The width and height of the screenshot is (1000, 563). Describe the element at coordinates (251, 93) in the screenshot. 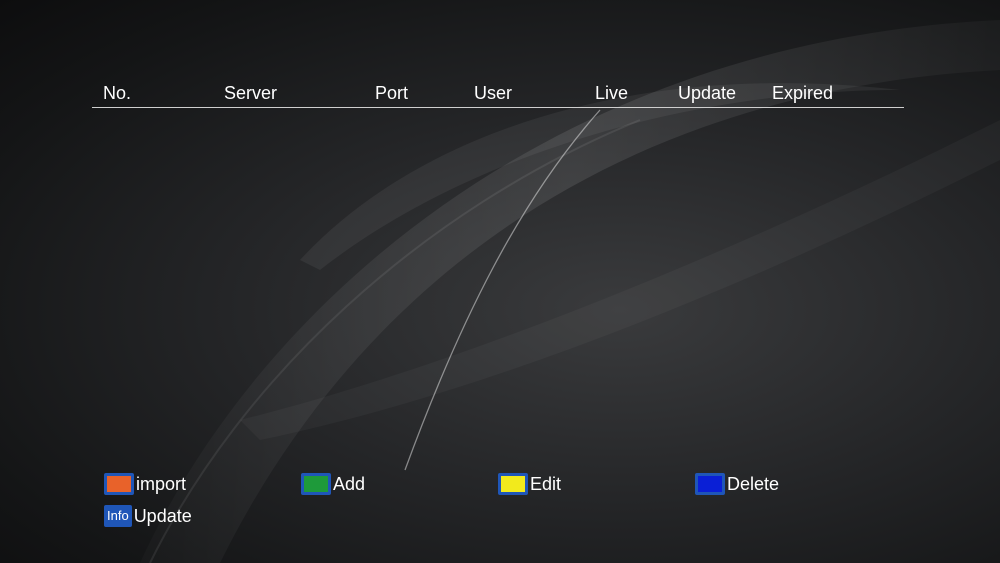

I see `column-header-server: Server` at that location.